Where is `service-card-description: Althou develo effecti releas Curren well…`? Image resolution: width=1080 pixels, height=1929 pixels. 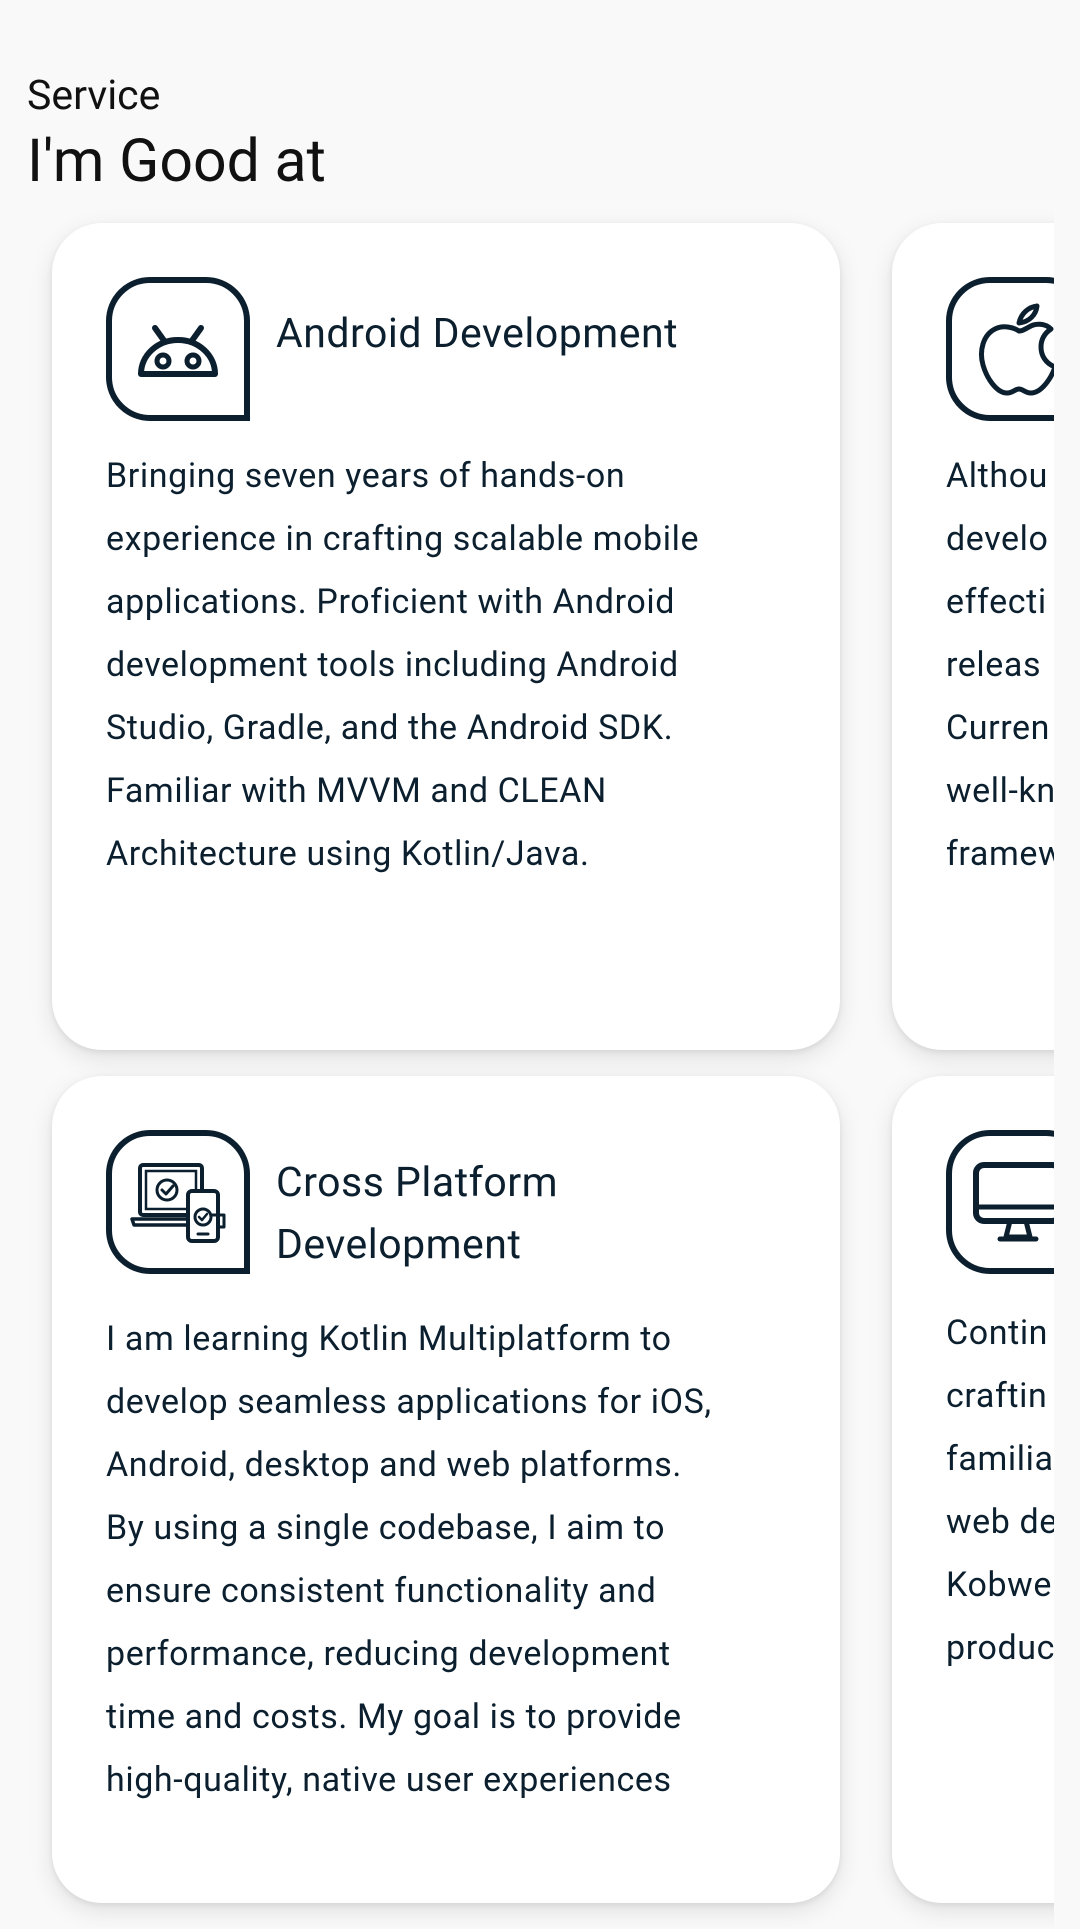
service-card-description: Althou develo effecti releas Curren well… is located at coordinates (1000, 665).